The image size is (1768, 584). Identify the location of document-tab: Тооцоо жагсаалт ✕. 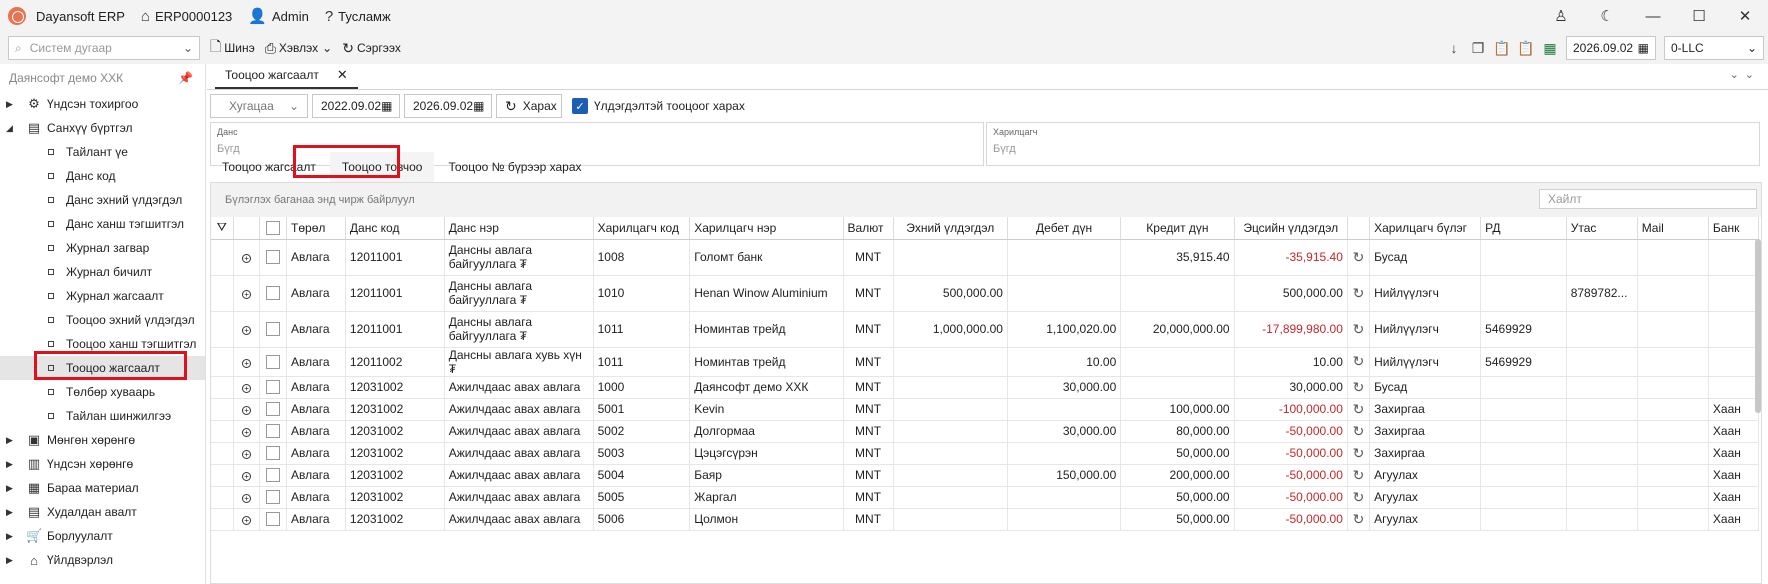
(286, 76).